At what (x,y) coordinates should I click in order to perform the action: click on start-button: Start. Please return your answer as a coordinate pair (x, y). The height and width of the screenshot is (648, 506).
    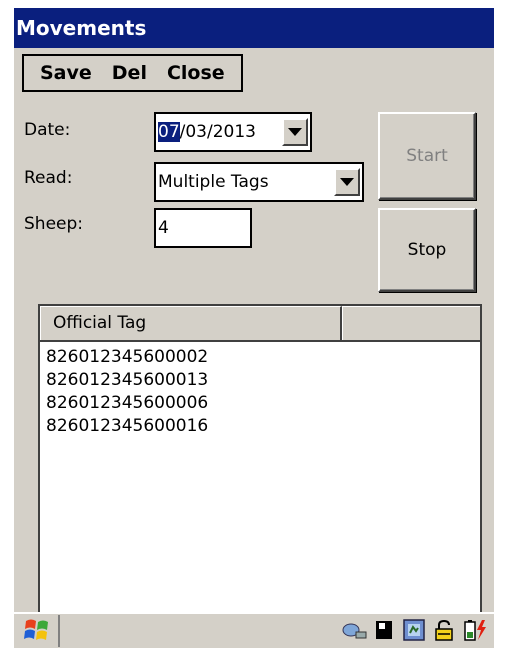
    Looking at the image, I should click on (427, 156).